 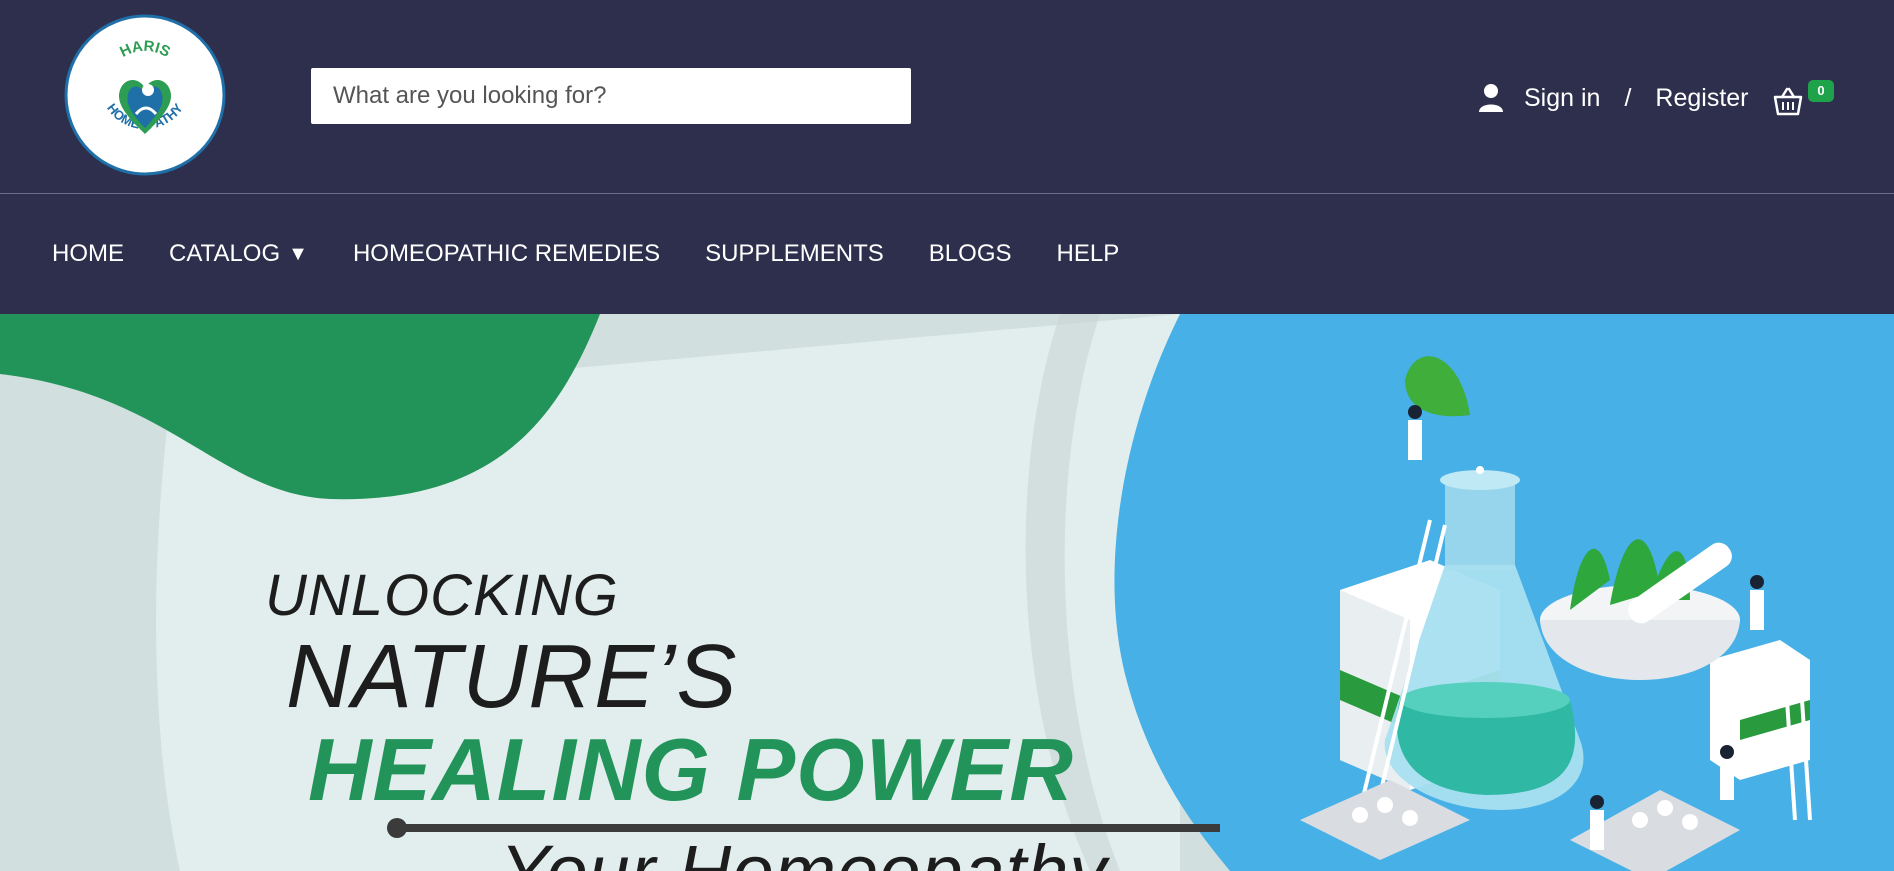 I want to click on nav-item-label: CATALOG, so click(x=225, y=253).